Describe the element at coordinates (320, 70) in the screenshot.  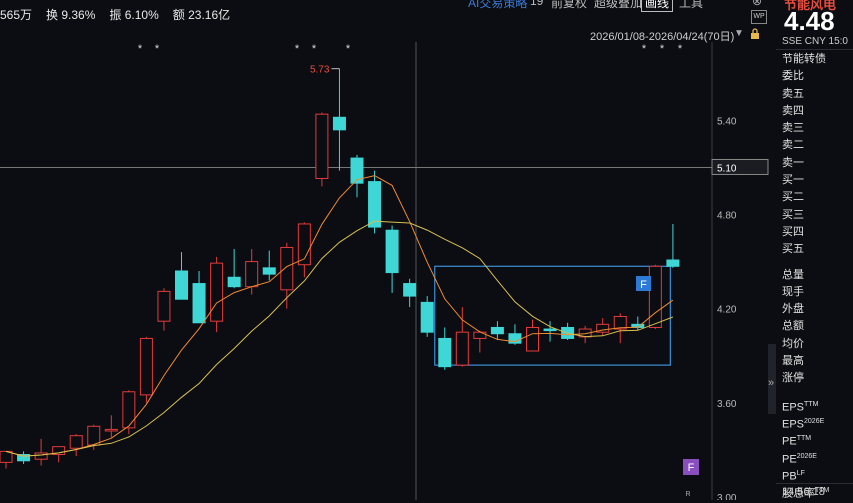
I see `max-value-label: 5.73` at that location.